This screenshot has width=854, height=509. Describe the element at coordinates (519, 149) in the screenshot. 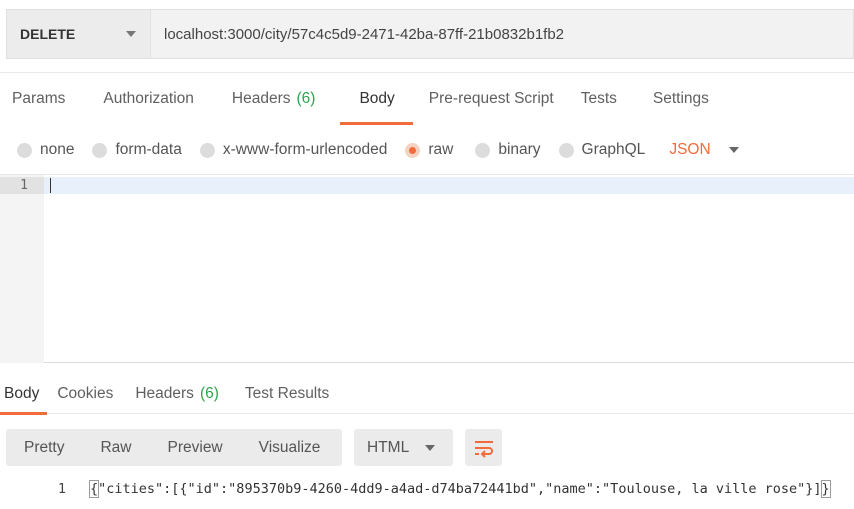

I see `radio-label: binary` at that location.